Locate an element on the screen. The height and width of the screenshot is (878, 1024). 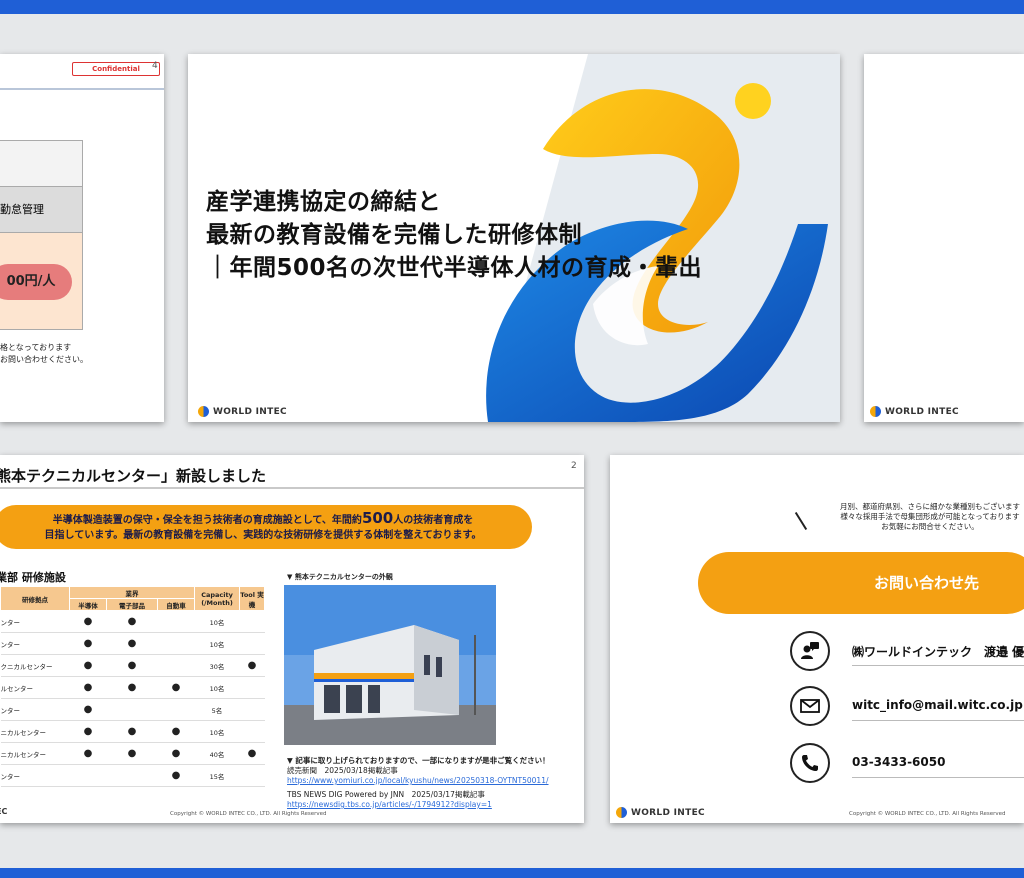
building-photo is located at coordinates (390, 665).